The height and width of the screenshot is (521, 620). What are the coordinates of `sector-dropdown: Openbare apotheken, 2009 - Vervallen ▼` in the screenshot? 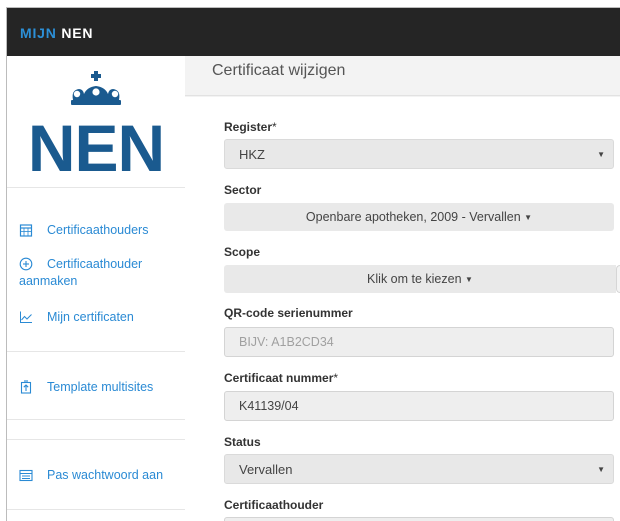 It's located at (419, 217).